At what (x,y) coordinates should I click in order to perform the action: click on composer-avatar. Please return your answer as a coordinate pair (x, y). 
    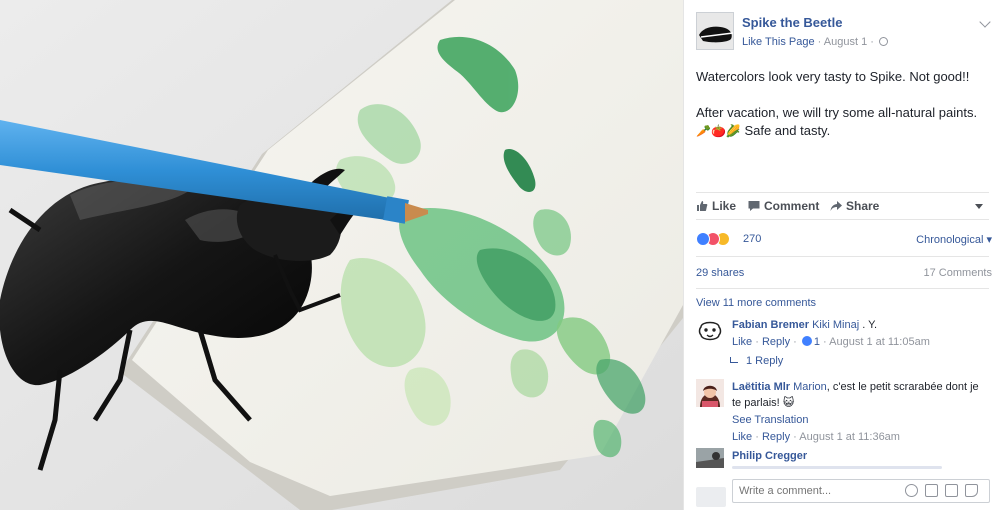
    Looking at the image, I should click on (711, 497).